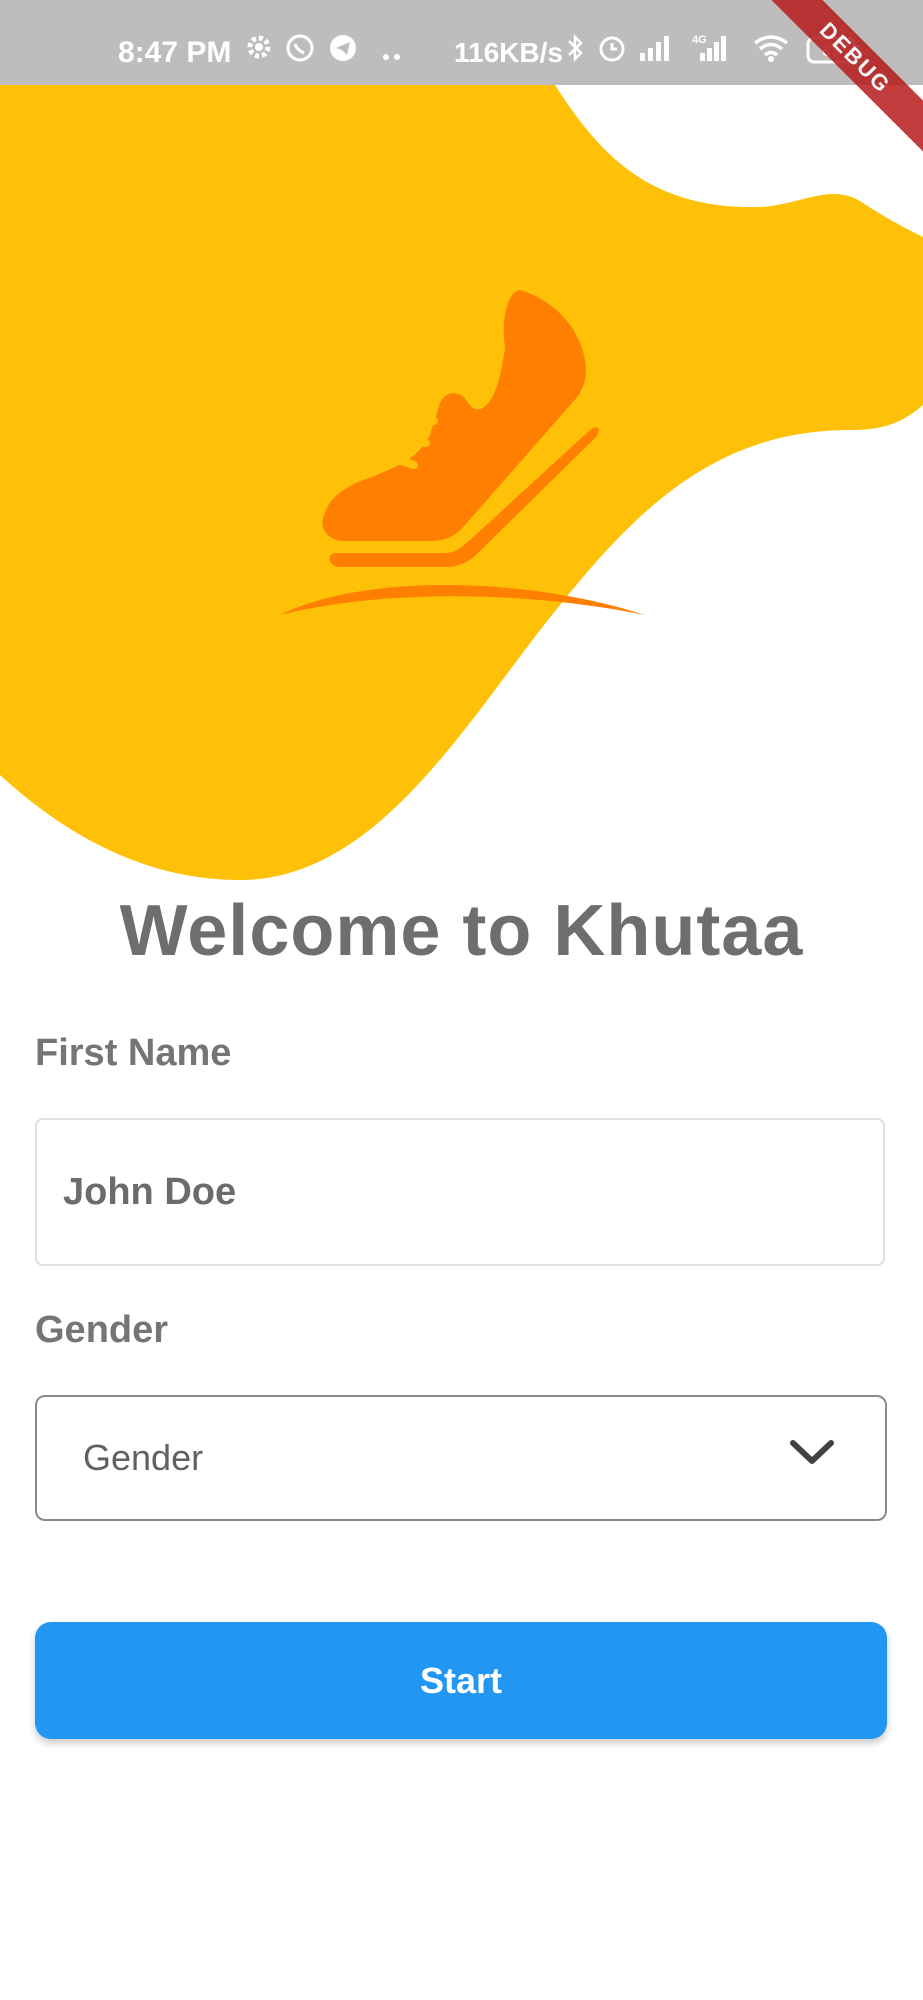 The image size is (923, 2000). I want to click on whatsapp-icon, so click(300, 50).